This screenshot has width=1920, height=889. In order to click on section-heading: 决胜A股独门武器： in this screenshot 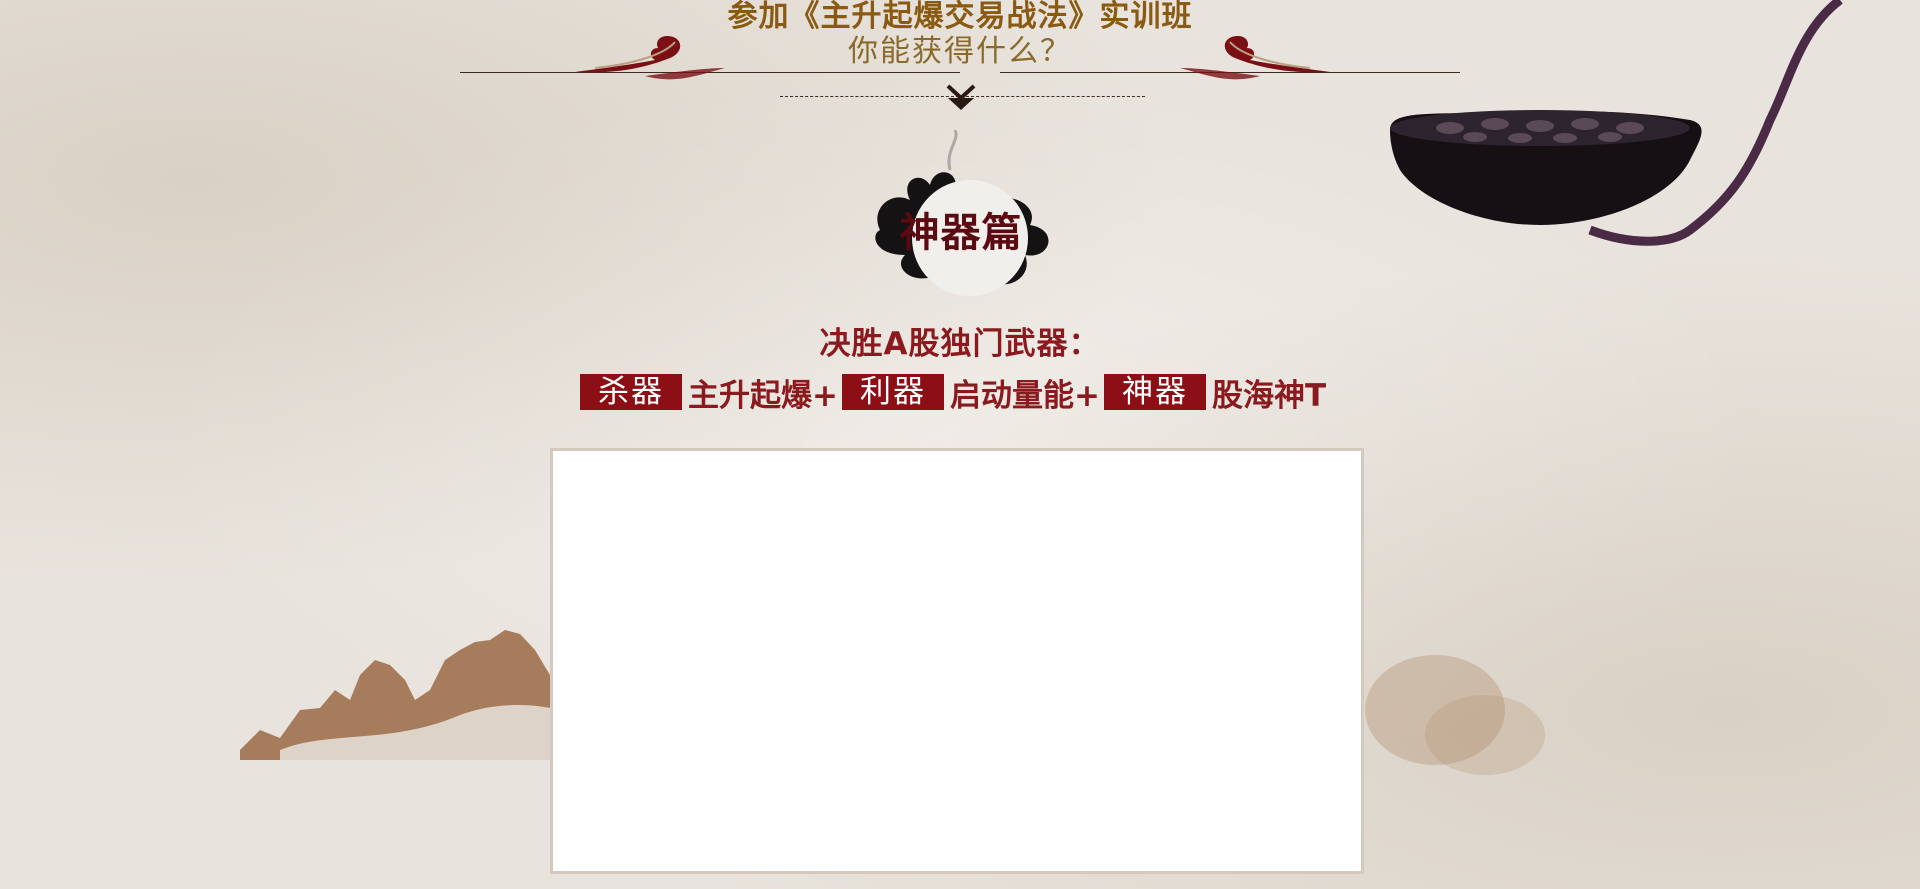, I will do `click(960, 344)`.